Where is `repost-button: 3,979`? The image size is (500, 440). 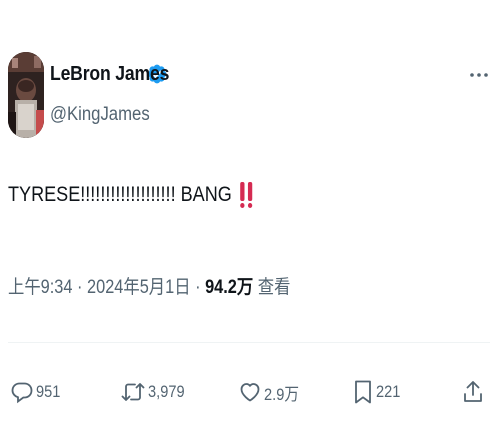
repost-button: 3,979 is located at coordinates (155, 392).